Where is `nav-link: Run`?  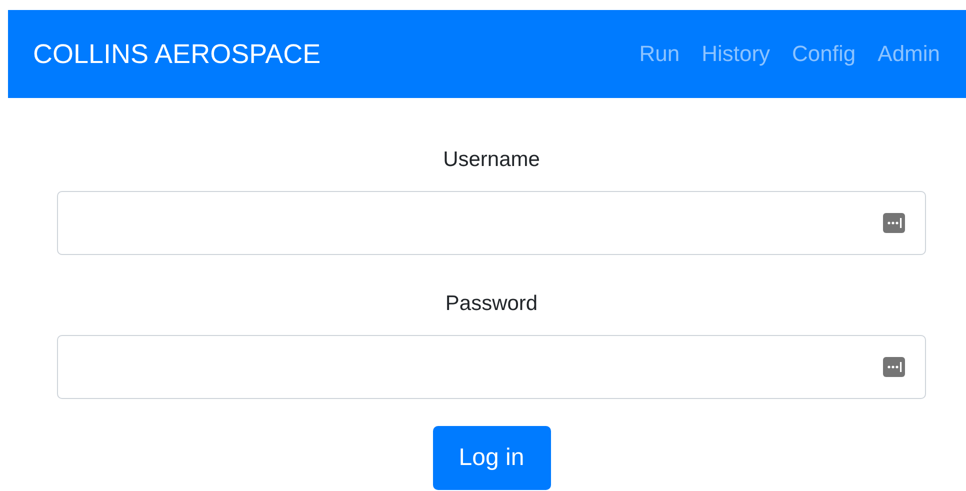
nav-link: Run is located at coordinates (659, 54).